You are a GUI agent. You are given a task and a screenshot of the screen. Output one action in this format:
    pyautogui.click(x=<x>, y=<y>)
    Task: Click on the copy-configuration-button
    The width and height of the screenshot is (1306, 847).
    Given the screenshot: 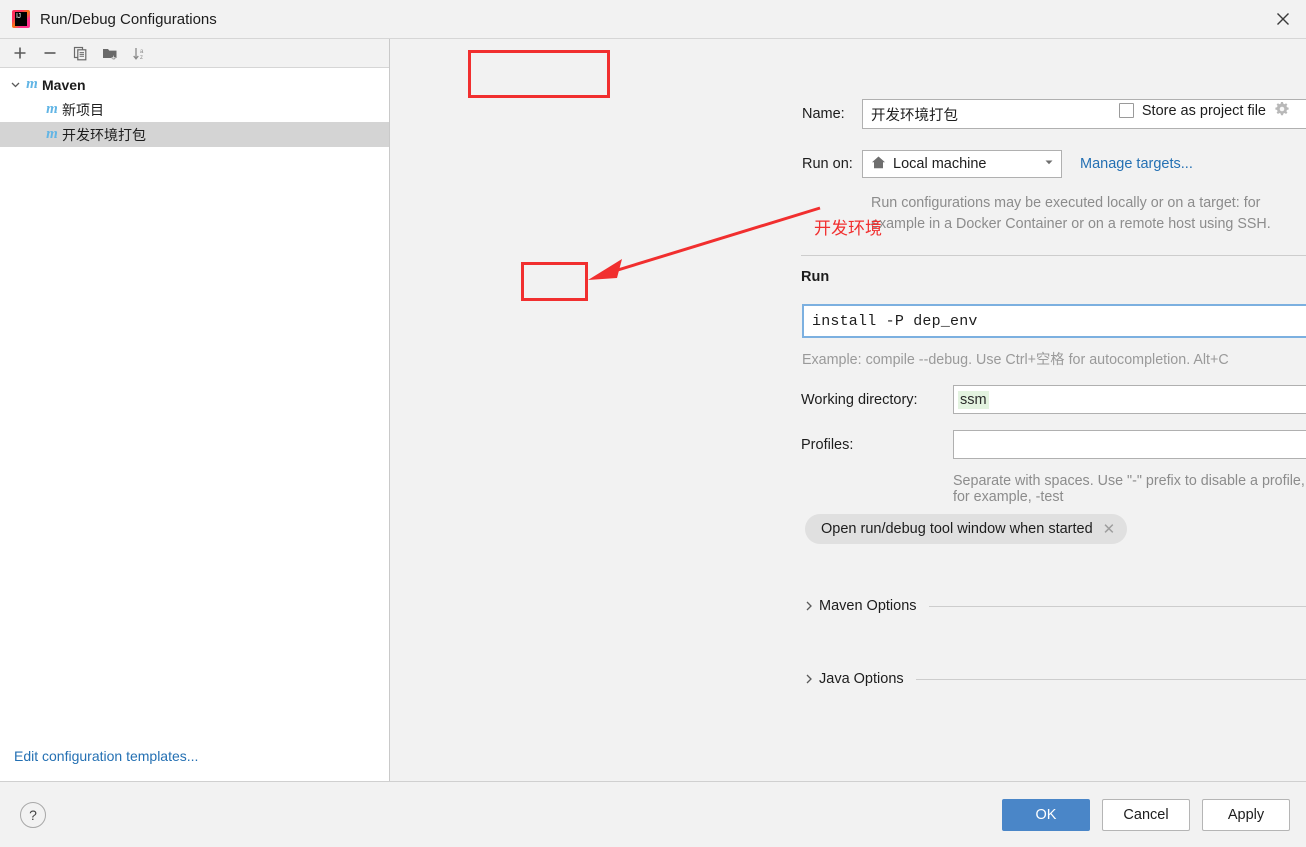 What is the action you would take?
    pyautogui.click(x=80, y=53)
    